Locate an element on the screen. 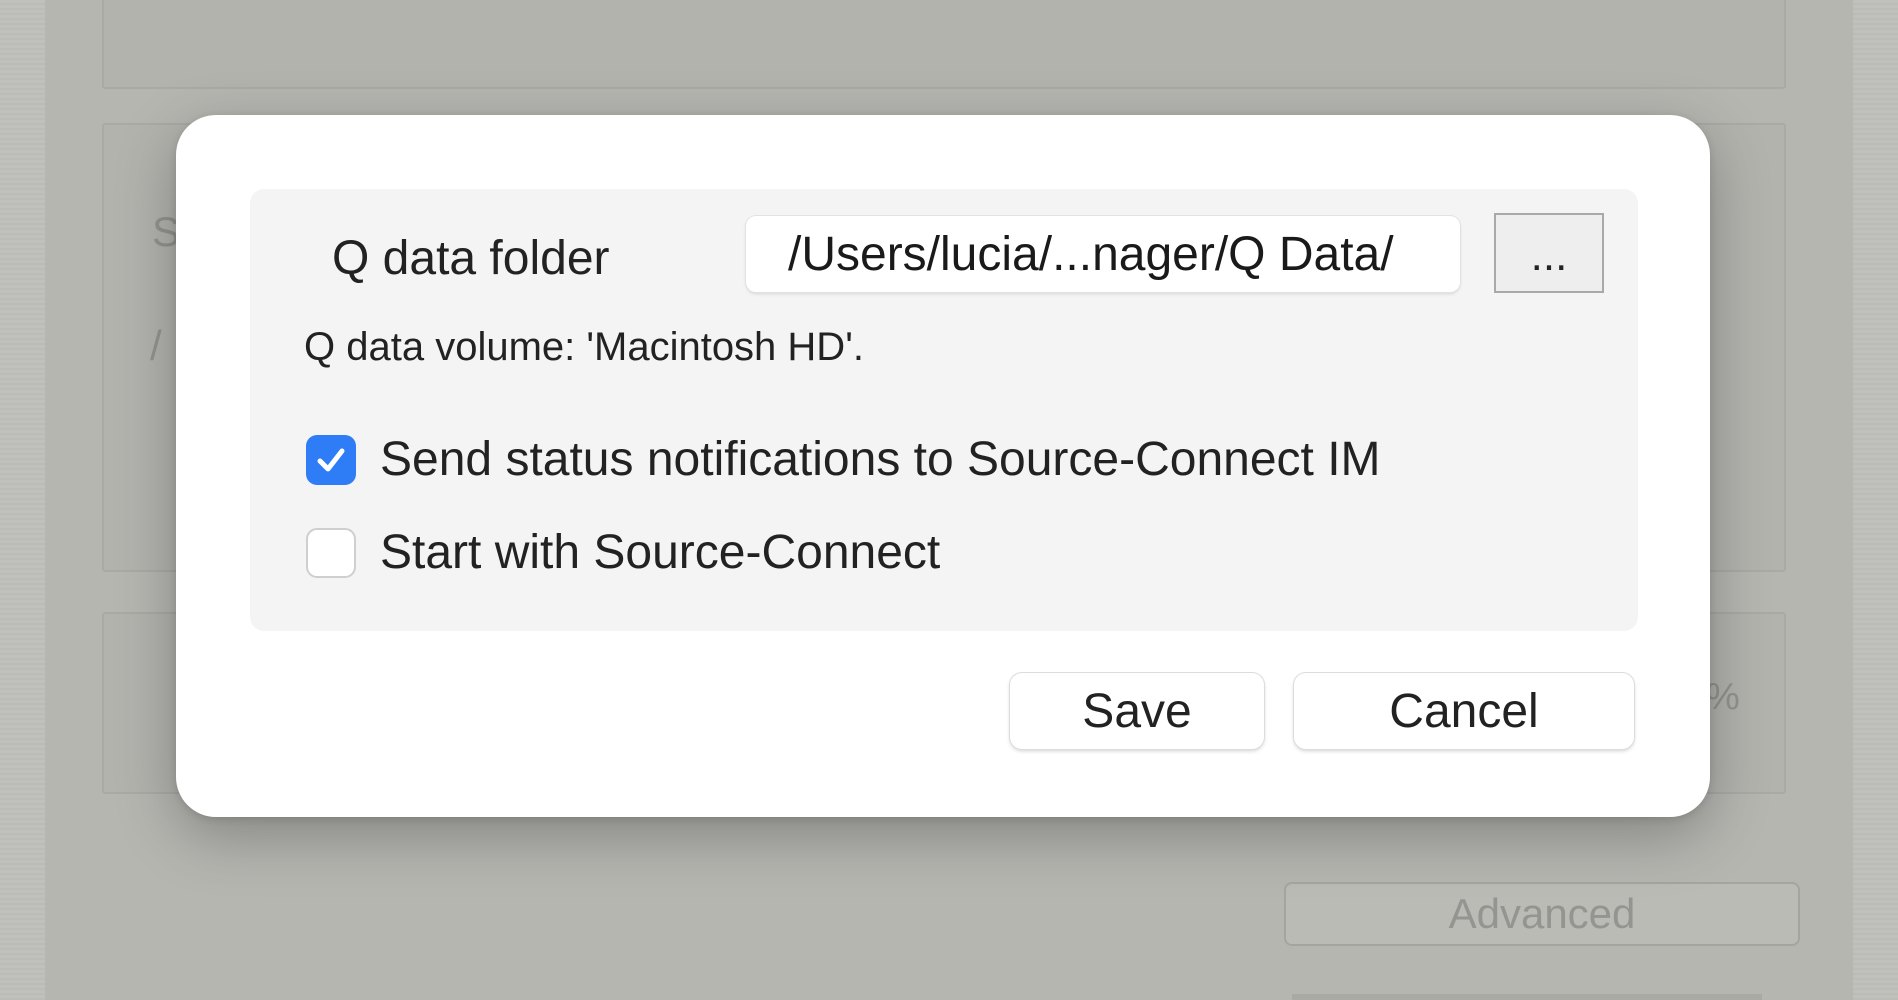 The height and width of the screenshot is (1000, 1898). folder-label: Q data folder is located at coordinates (471, 258).